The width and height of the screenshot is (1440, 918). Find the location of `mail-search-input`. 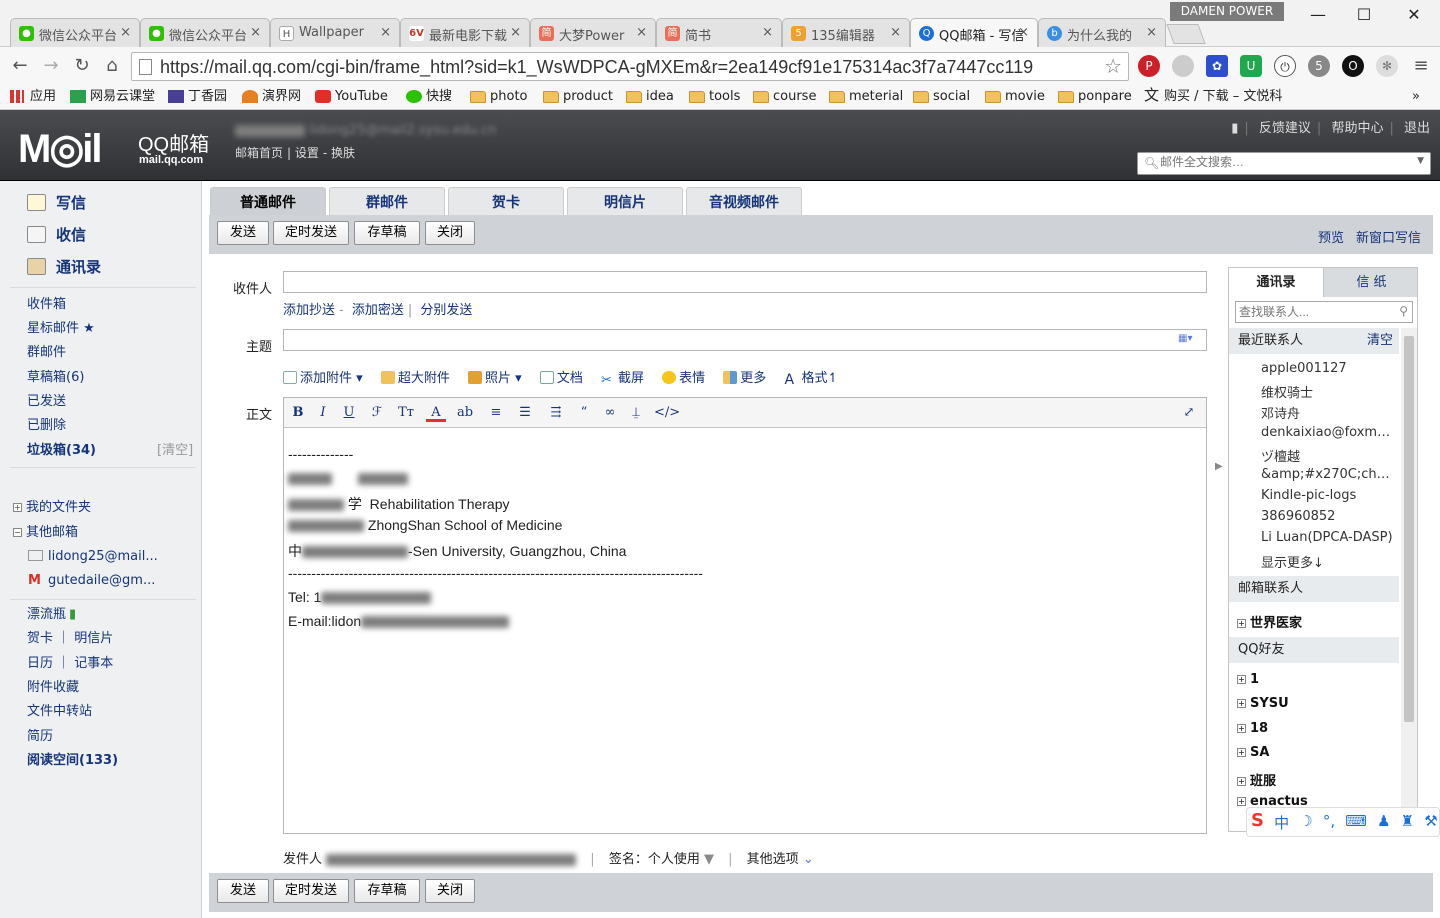

mail-search-input is located at coordinates (1285, 162).